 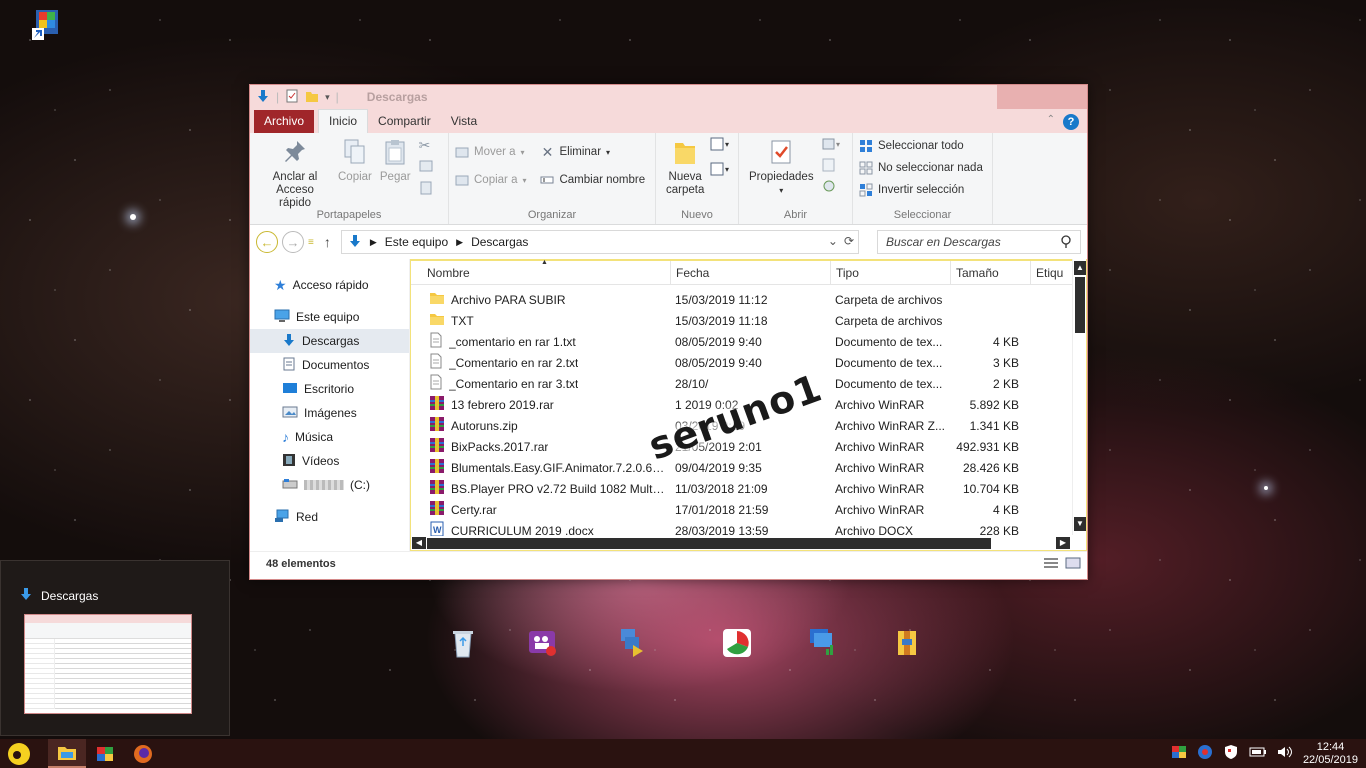 What do you see at coordinates (1179, 753) in the screenshot?
I see `tray-app-icon` at bounding box center [1179, 753].